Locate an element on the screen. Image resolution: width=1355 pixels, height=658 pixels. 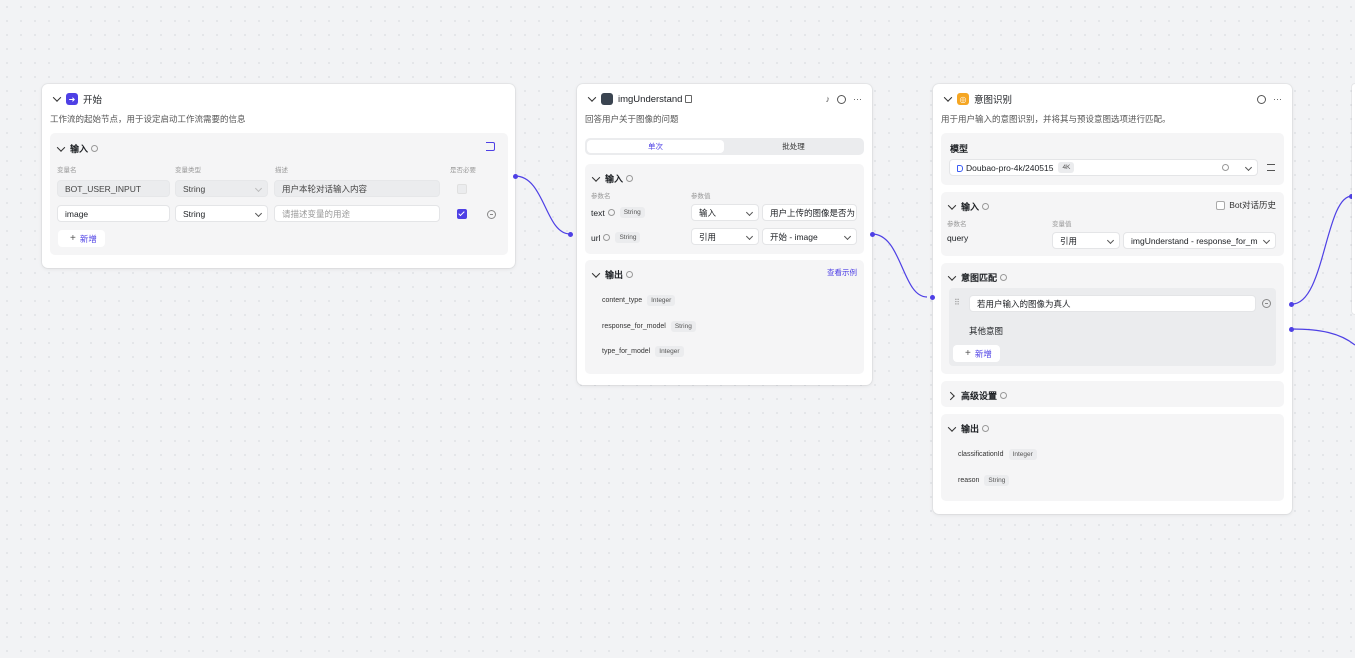
add-variable-button: + 新增 is located at coordinates (81, 238).